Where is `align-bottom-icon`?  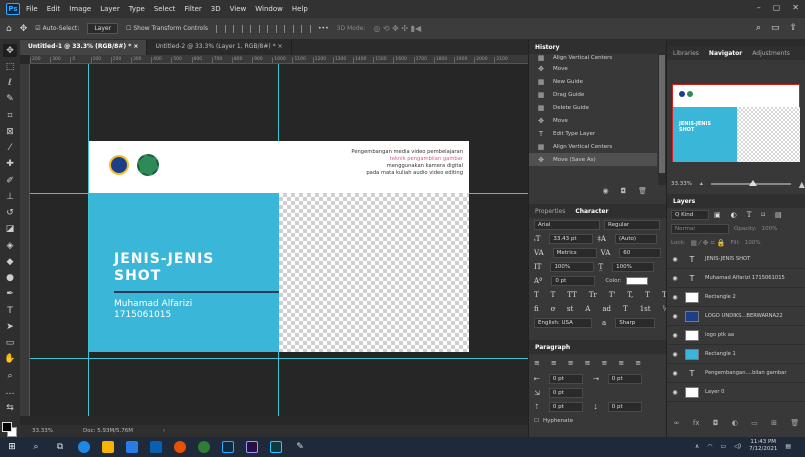 align-bottom-icon is located at coordinates (306, 28).